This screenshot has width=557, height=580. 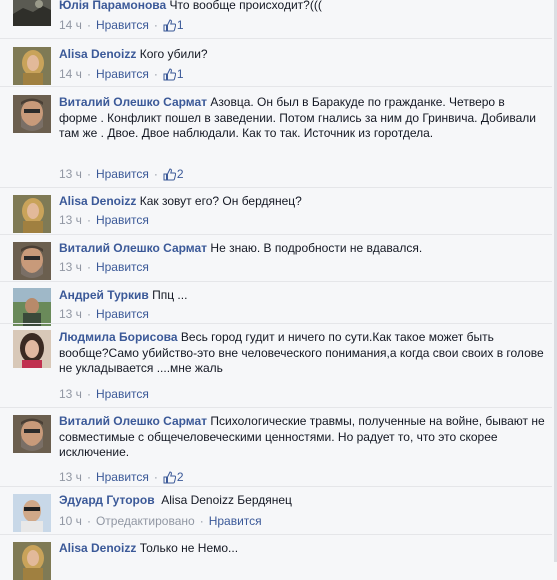 What do you see at coordinates (112, 6) in the screenshot?
I see `comment-author: Юлія Парамонова` at bounding box center [112, 6].